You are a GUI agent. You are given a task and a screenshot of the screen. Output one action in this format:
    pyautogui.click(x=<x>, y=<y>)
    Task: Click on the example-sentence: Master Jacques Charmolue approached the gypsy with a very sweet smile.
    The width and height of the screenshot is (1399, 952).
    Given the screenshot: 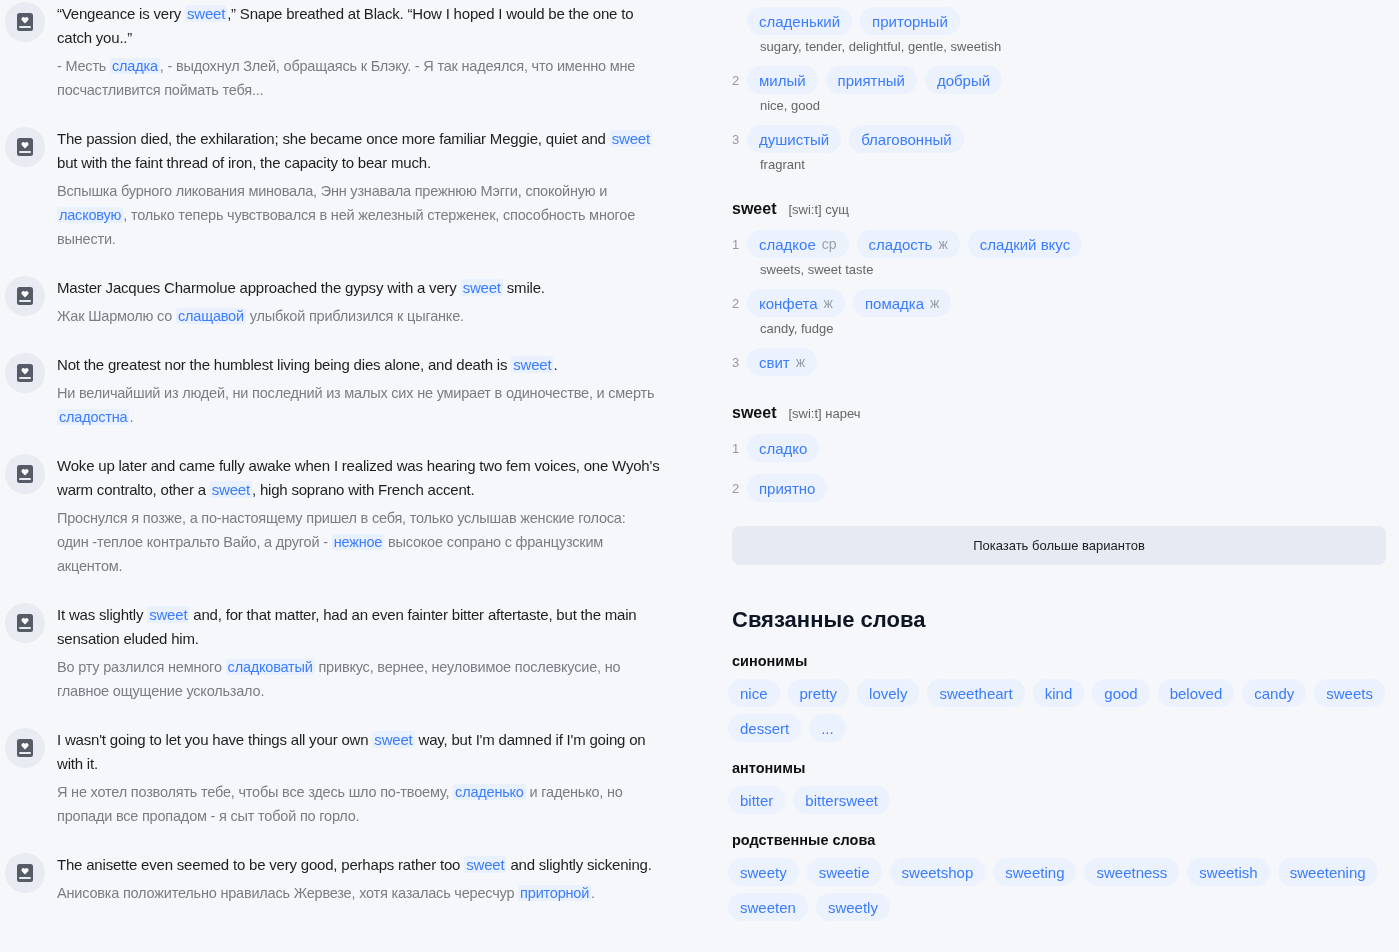 What is the action you would take?
    pyautogui.click(x=301, y=288)
    